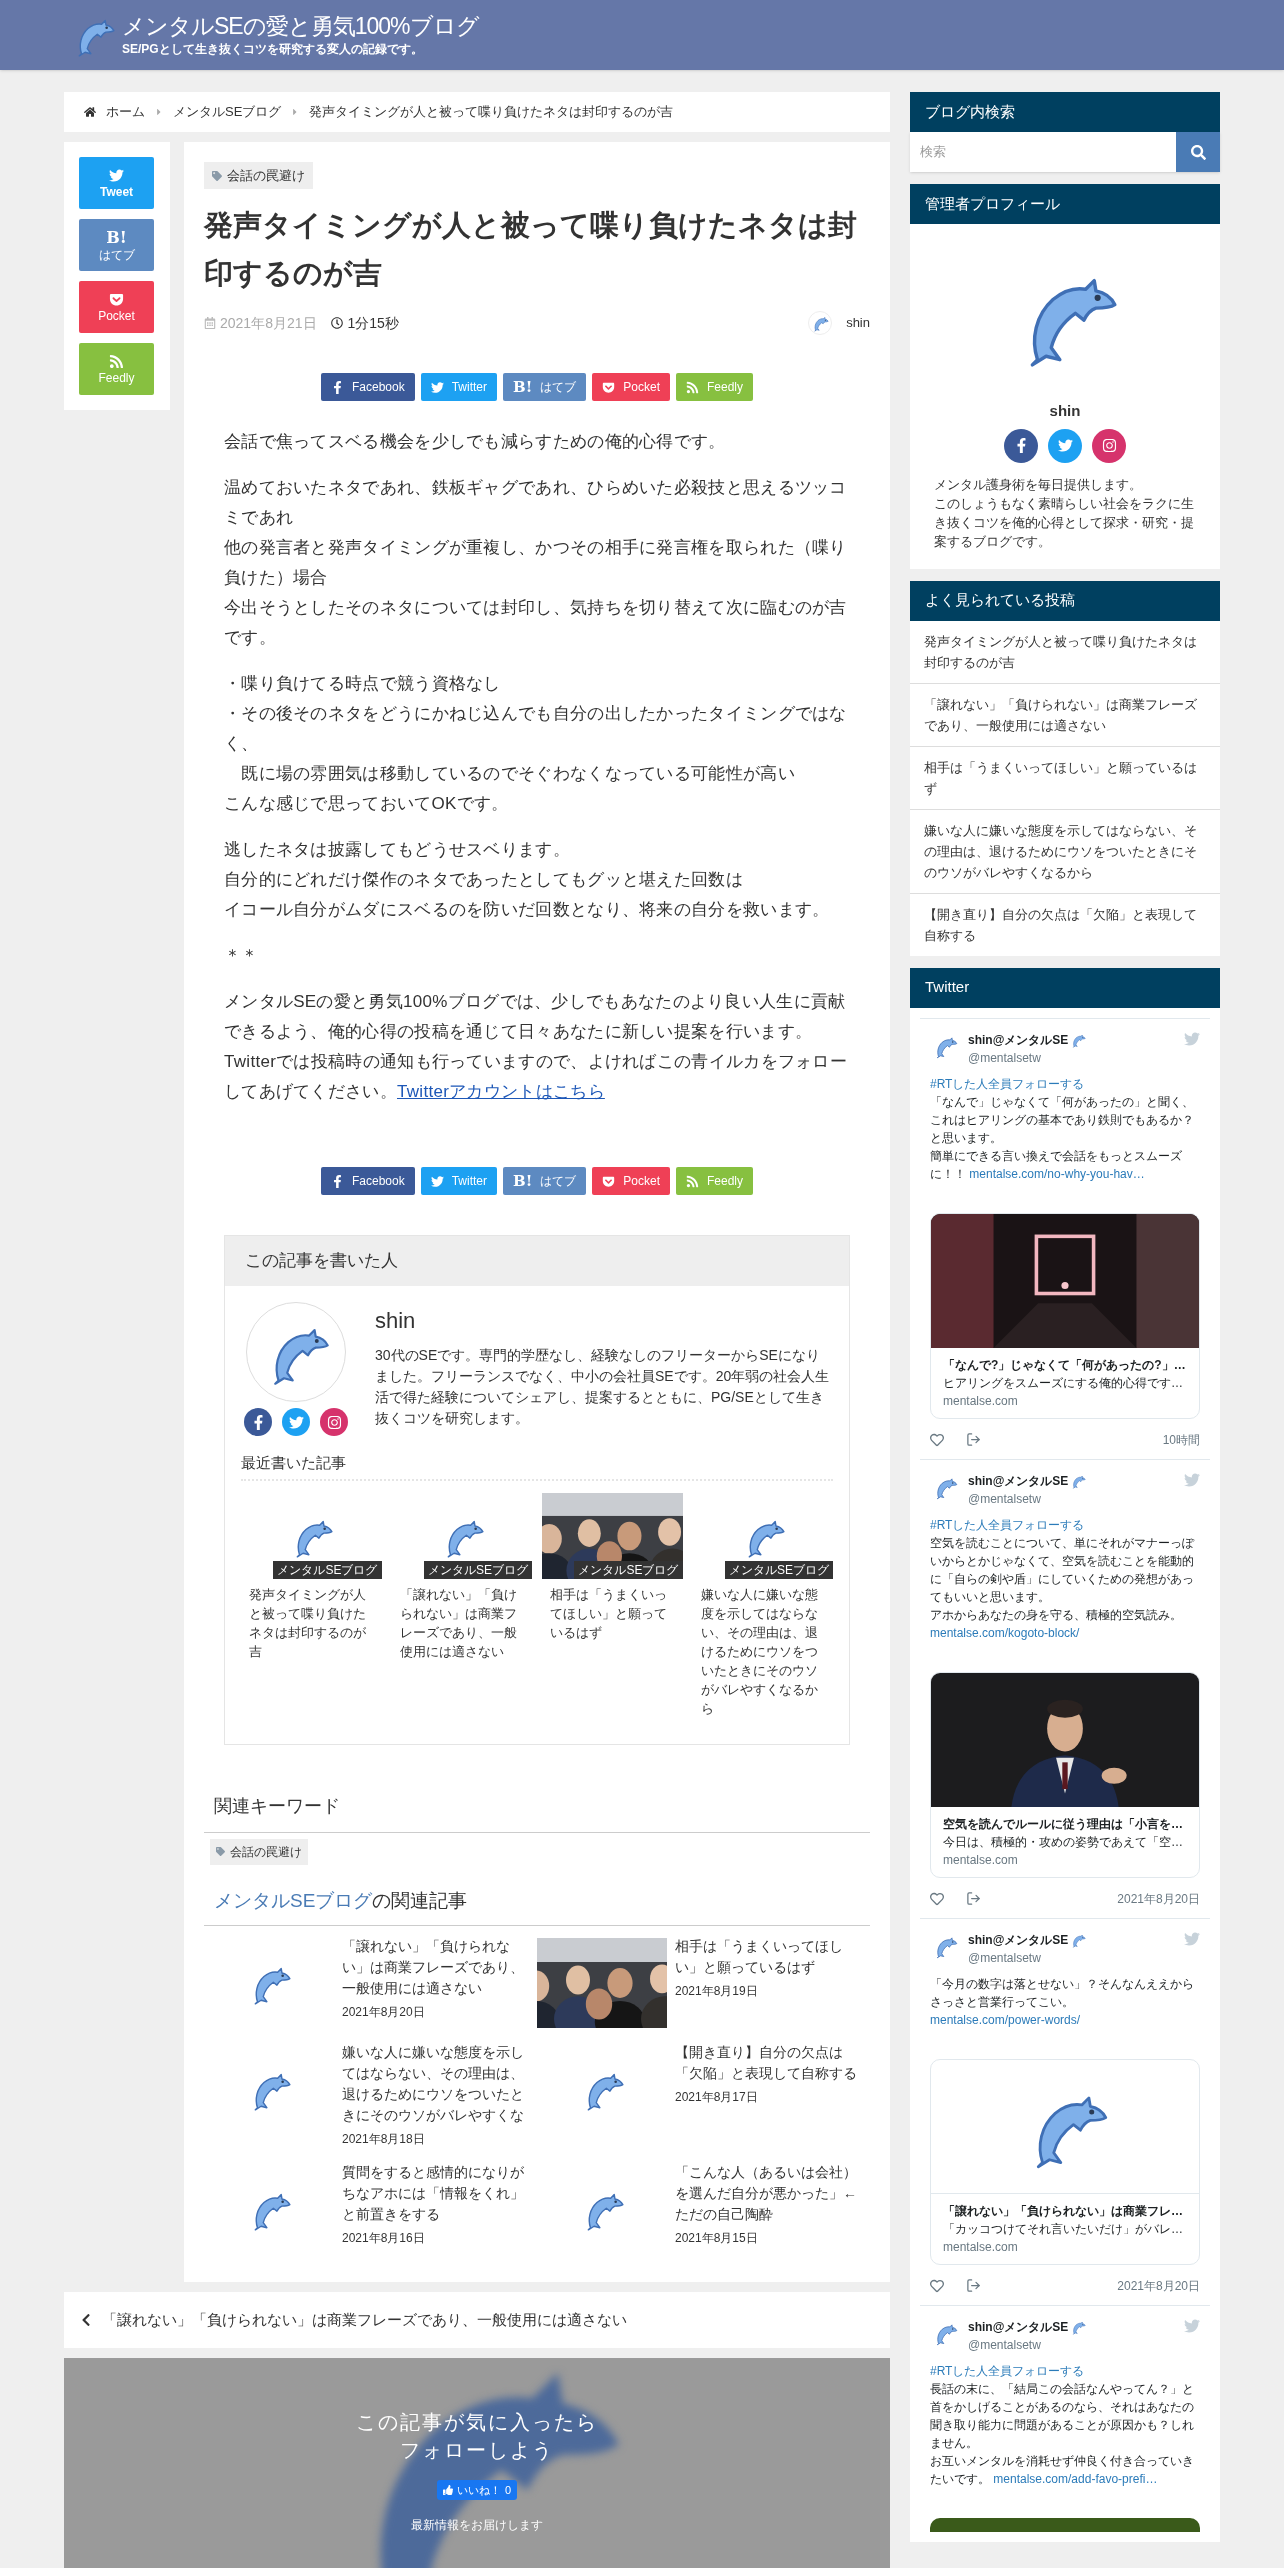 The width and height of the screenshot is (1284, 2568). I want to click on breadcrumb-current: 発声タイミングが人と被って喋り負けたネタは封印するのが吉, so click(491, 112).